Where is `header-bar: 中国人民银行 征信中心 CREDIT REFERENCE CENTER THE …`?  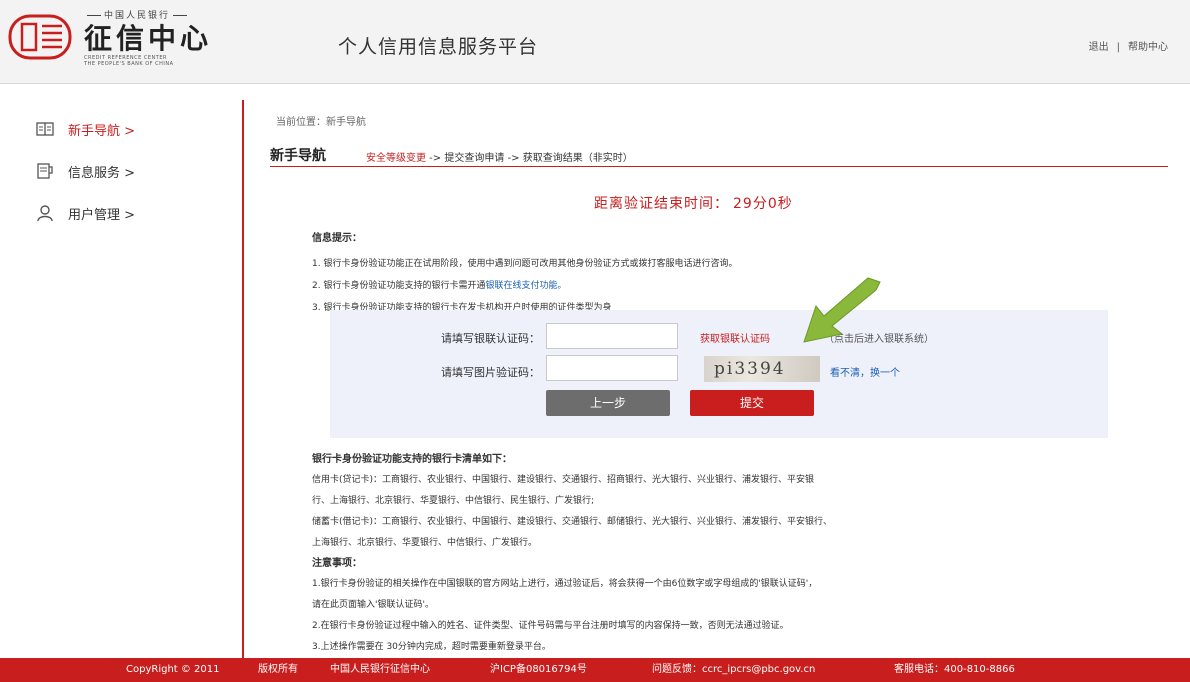 header-bar: 中国人民银行 征信中心 CREDIT REFERENCE CENTER THE … is located at coordinates (595, 42).